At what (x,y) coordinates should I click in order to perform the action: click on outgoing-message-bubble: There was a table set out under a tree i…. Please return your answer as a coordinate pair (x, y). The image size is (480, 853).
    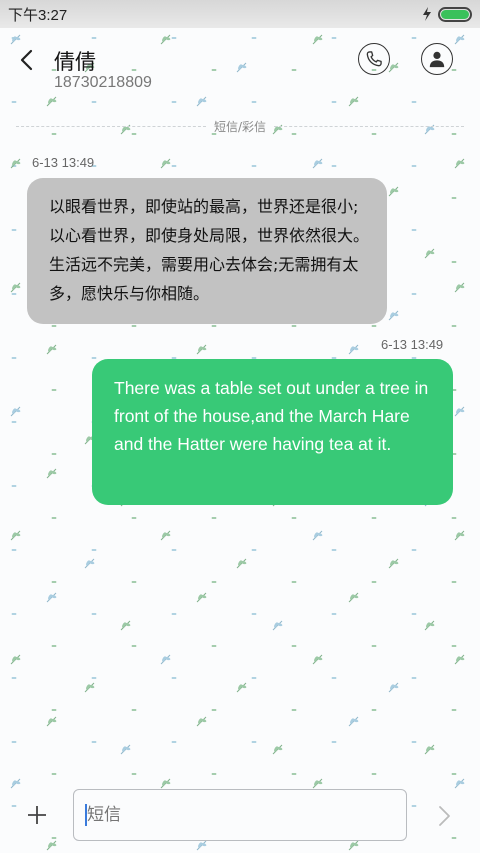
    Looking at the image, I should click on (272, 432).